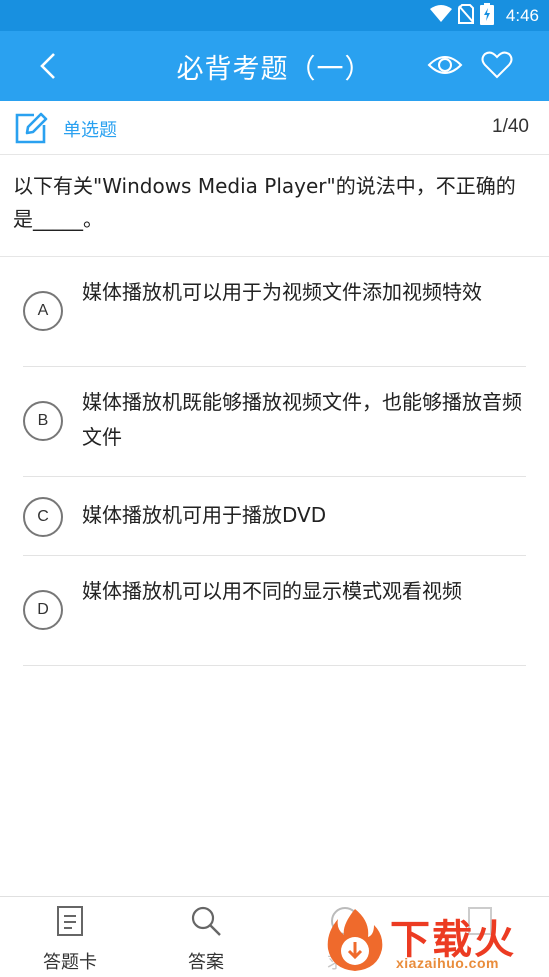 This screenshot has height=977, width=549. What do you see at coordinates (272, 591) in the screenshot?
I see `option-text: 媒体播放机可以用不同的显示模式观看视频` at bounding box center [272, 591].